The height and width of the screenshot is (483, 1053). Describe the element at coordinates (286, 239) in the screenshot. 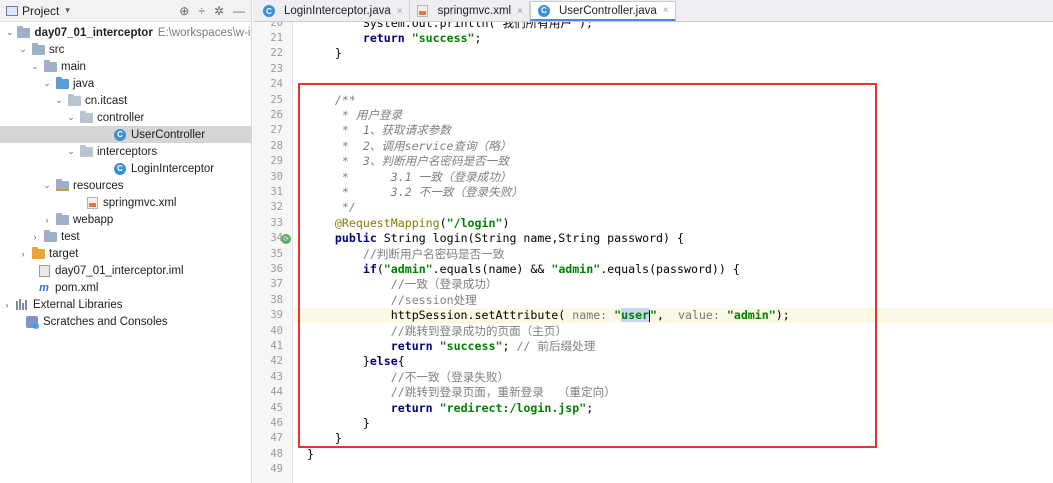

I see `request-mapping-gutter-icon: ⟳` at that location.